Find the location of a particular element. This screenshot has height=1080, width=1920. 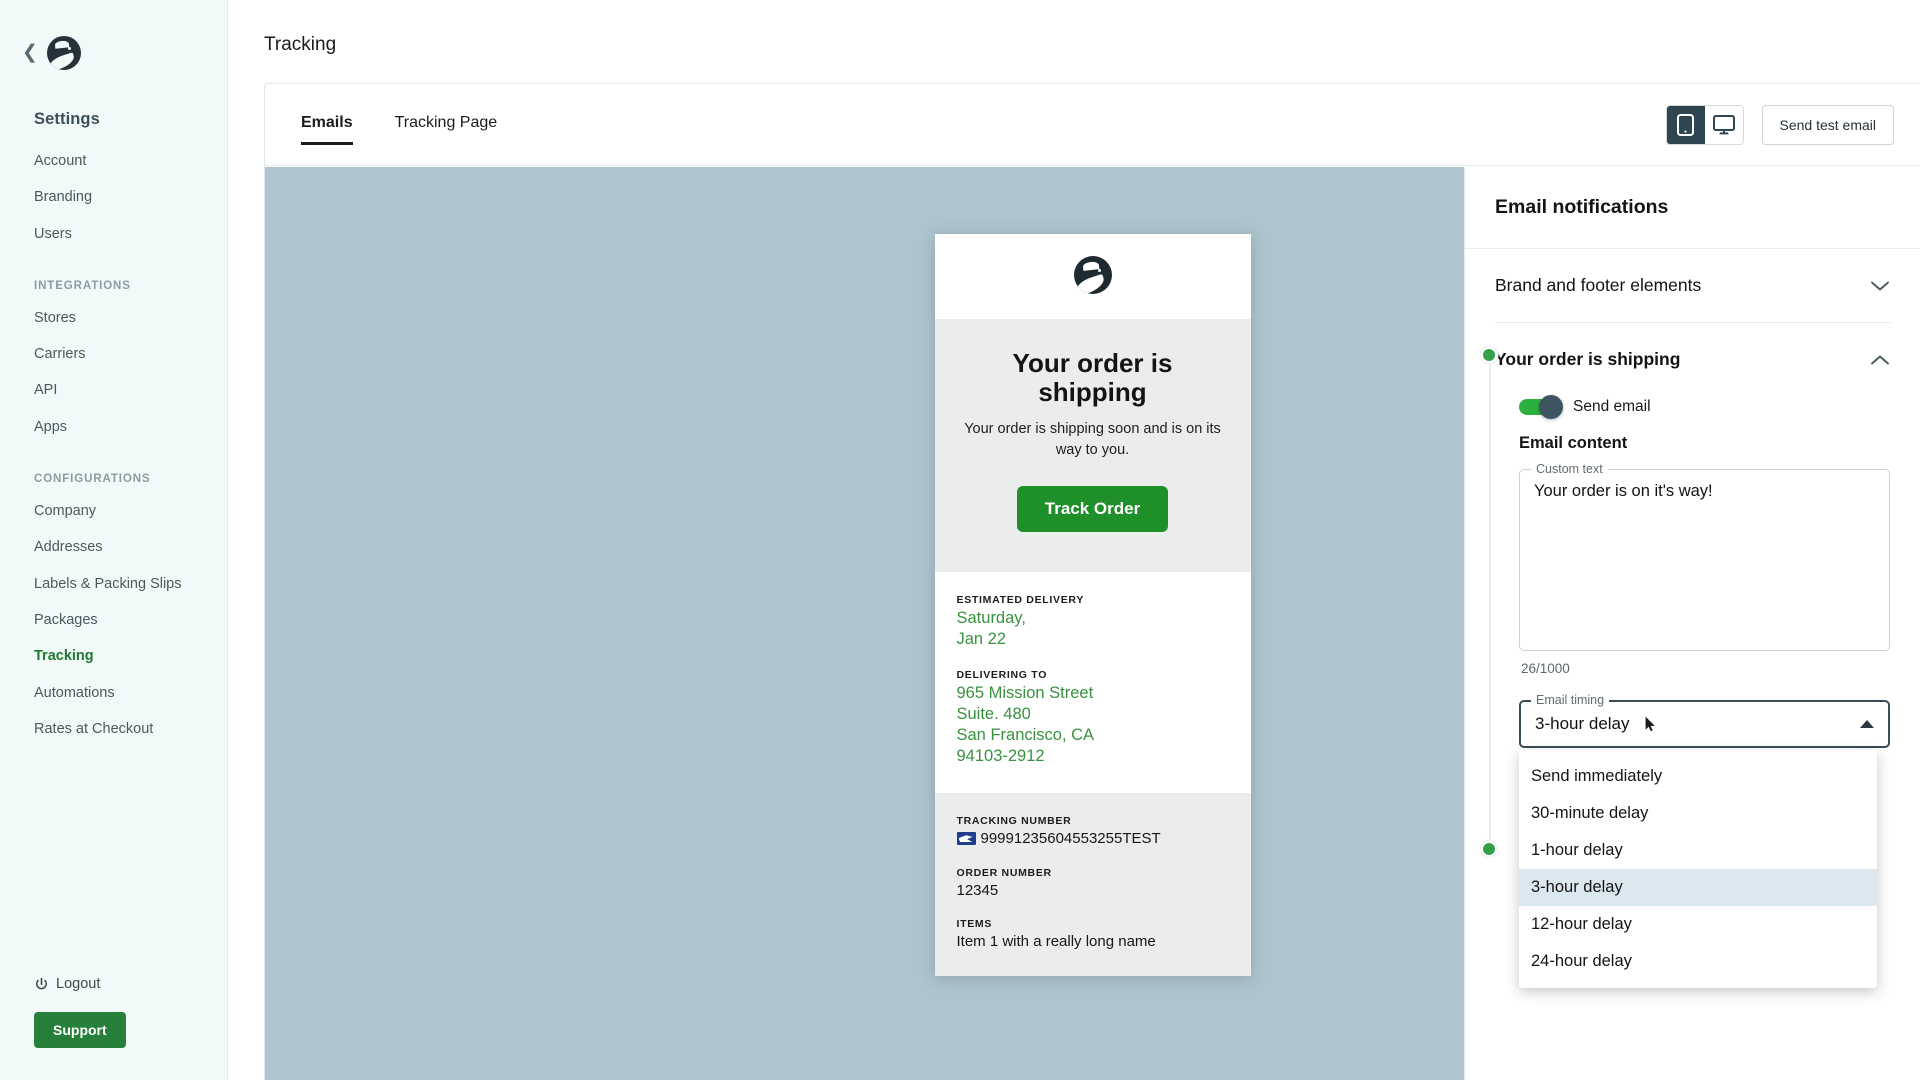

sidebar-item-carriers: Carriers is located at coordinates (113, 354).